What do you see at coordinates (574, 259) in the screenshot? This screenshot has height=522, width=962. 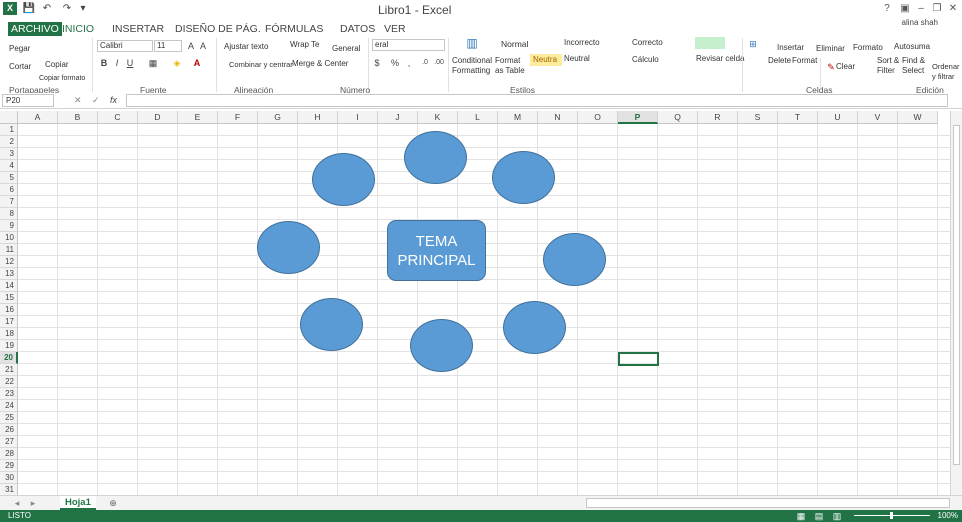 I see `diagram-circle-right` at bounding box center [574, 259].